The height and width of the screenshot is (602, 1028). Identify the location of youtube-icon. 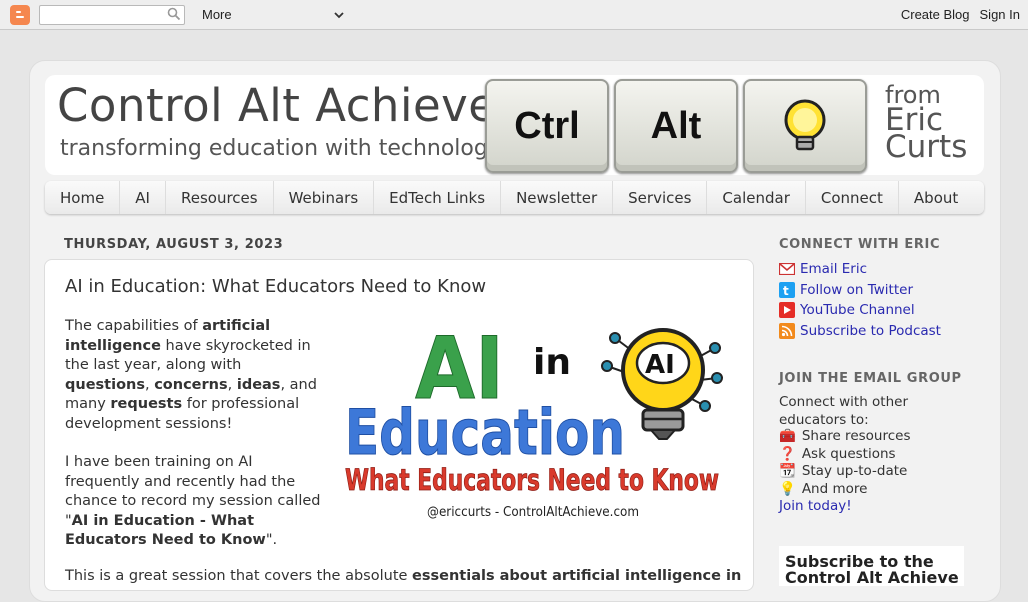
(787, 310).